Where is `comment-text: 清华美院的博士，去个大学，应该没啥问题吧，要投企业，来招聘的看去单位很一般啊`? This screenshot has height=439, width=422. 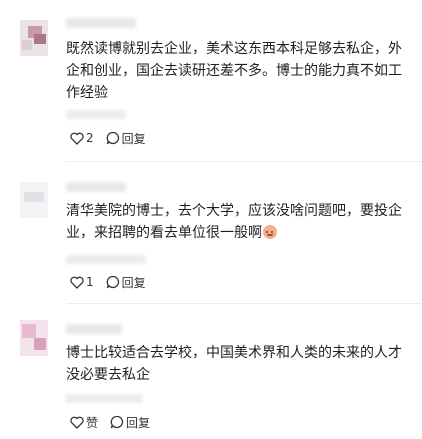 comment-text: 清华美院的博士，去个大学，应该没啥问题吧，要投企业，来招聘的看去单位很一般啊 is located at coordinates (237, 222).